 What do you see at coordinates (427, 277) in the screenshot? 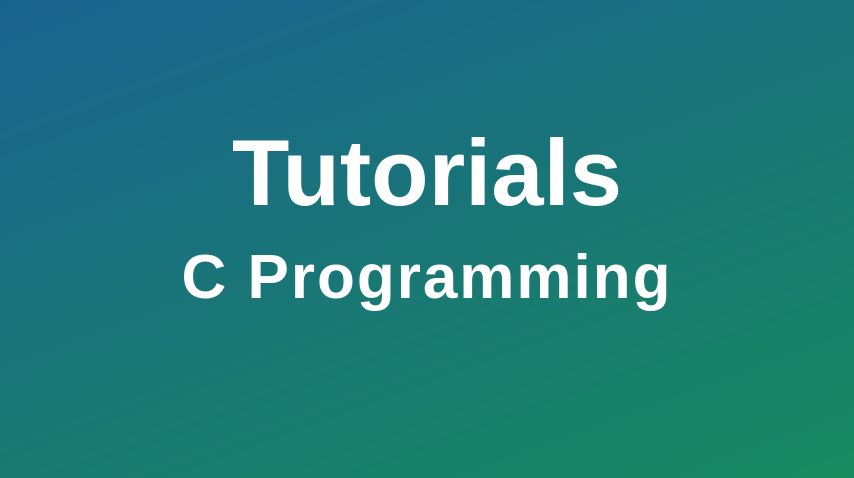
I see `banner-subtitle: C Programming` at bounding box center [427, 277].